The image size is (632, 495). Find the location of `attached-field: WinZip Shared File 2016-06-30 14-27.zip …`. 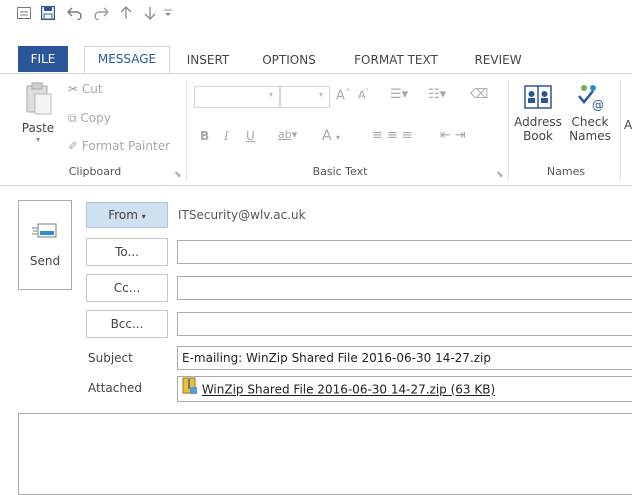

attached-field: WinZip Shared File 2016-06-30 14-27.zip … is located at coordinates (404, 389).